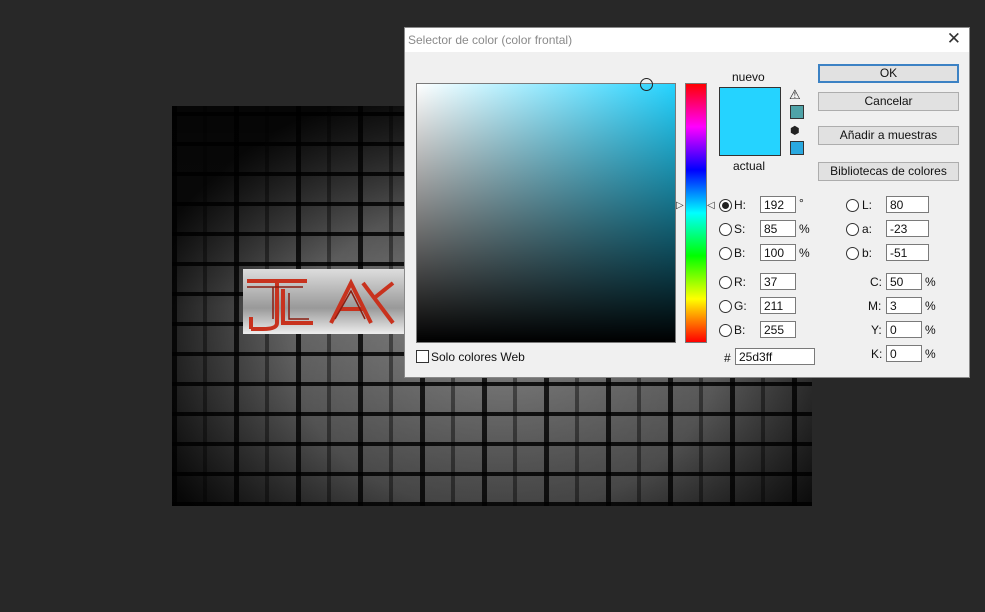 Image resolution: width=985 pixels, height=612 pixels. What do you see at coordinates (778, 204) in the screenshot?
I see `hue-field: 192` at bounding box center [778, 204].